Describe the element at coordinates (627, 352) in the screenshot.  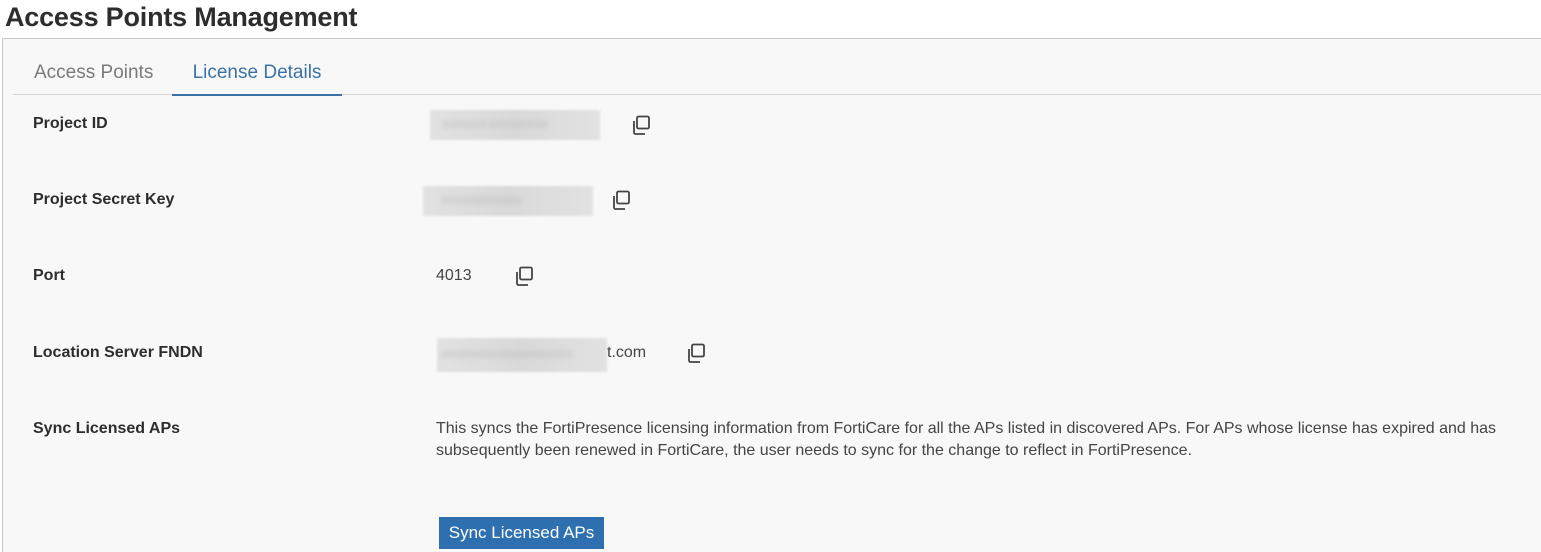
I see `location-server-fndn-suffix: t.com` at that location.